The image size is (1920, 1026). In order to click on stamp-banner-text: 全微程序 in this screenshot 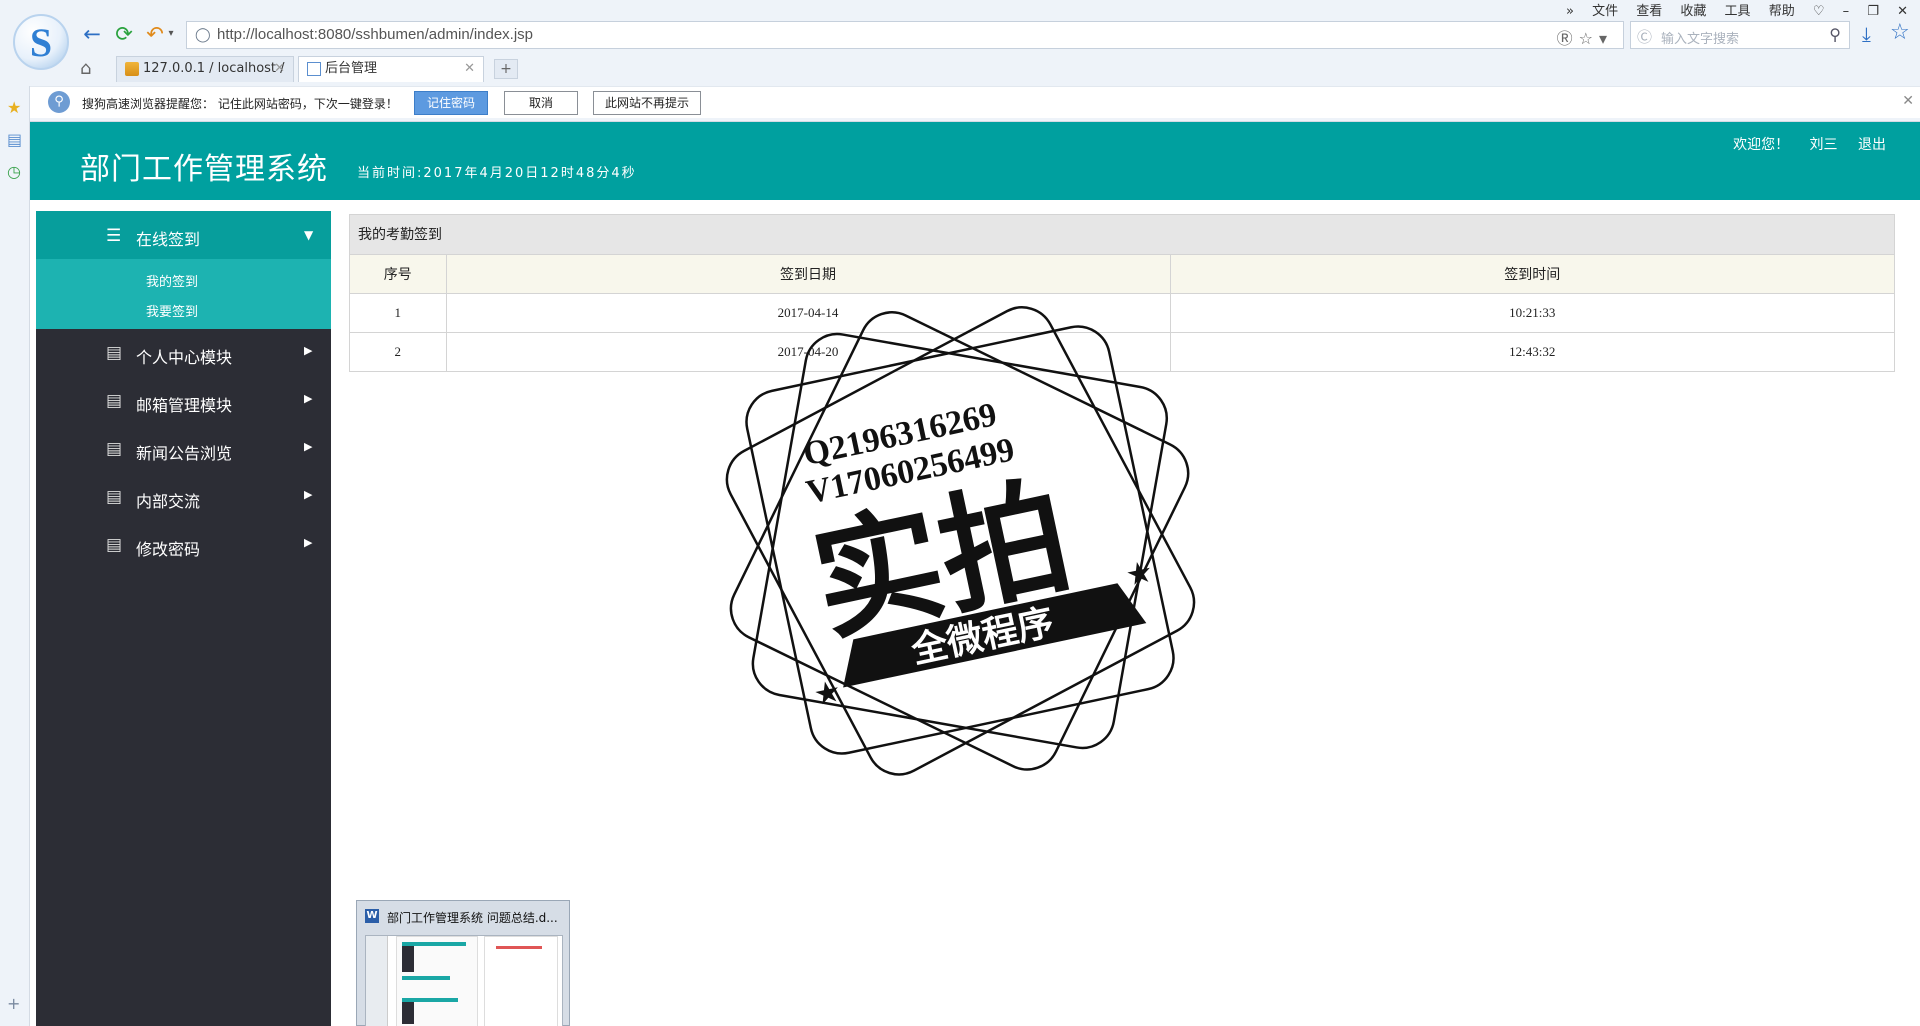, I will do `click(982, 636)`.